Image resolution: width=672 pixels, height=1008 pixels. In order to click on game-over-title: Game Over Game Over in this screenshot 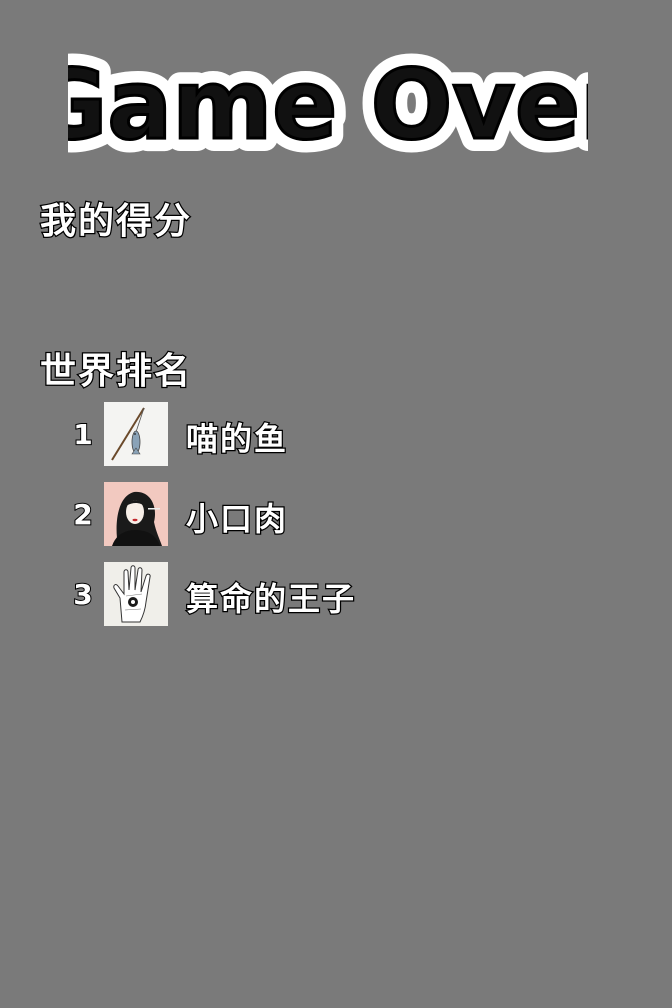, I will do `click(328, 108)`.